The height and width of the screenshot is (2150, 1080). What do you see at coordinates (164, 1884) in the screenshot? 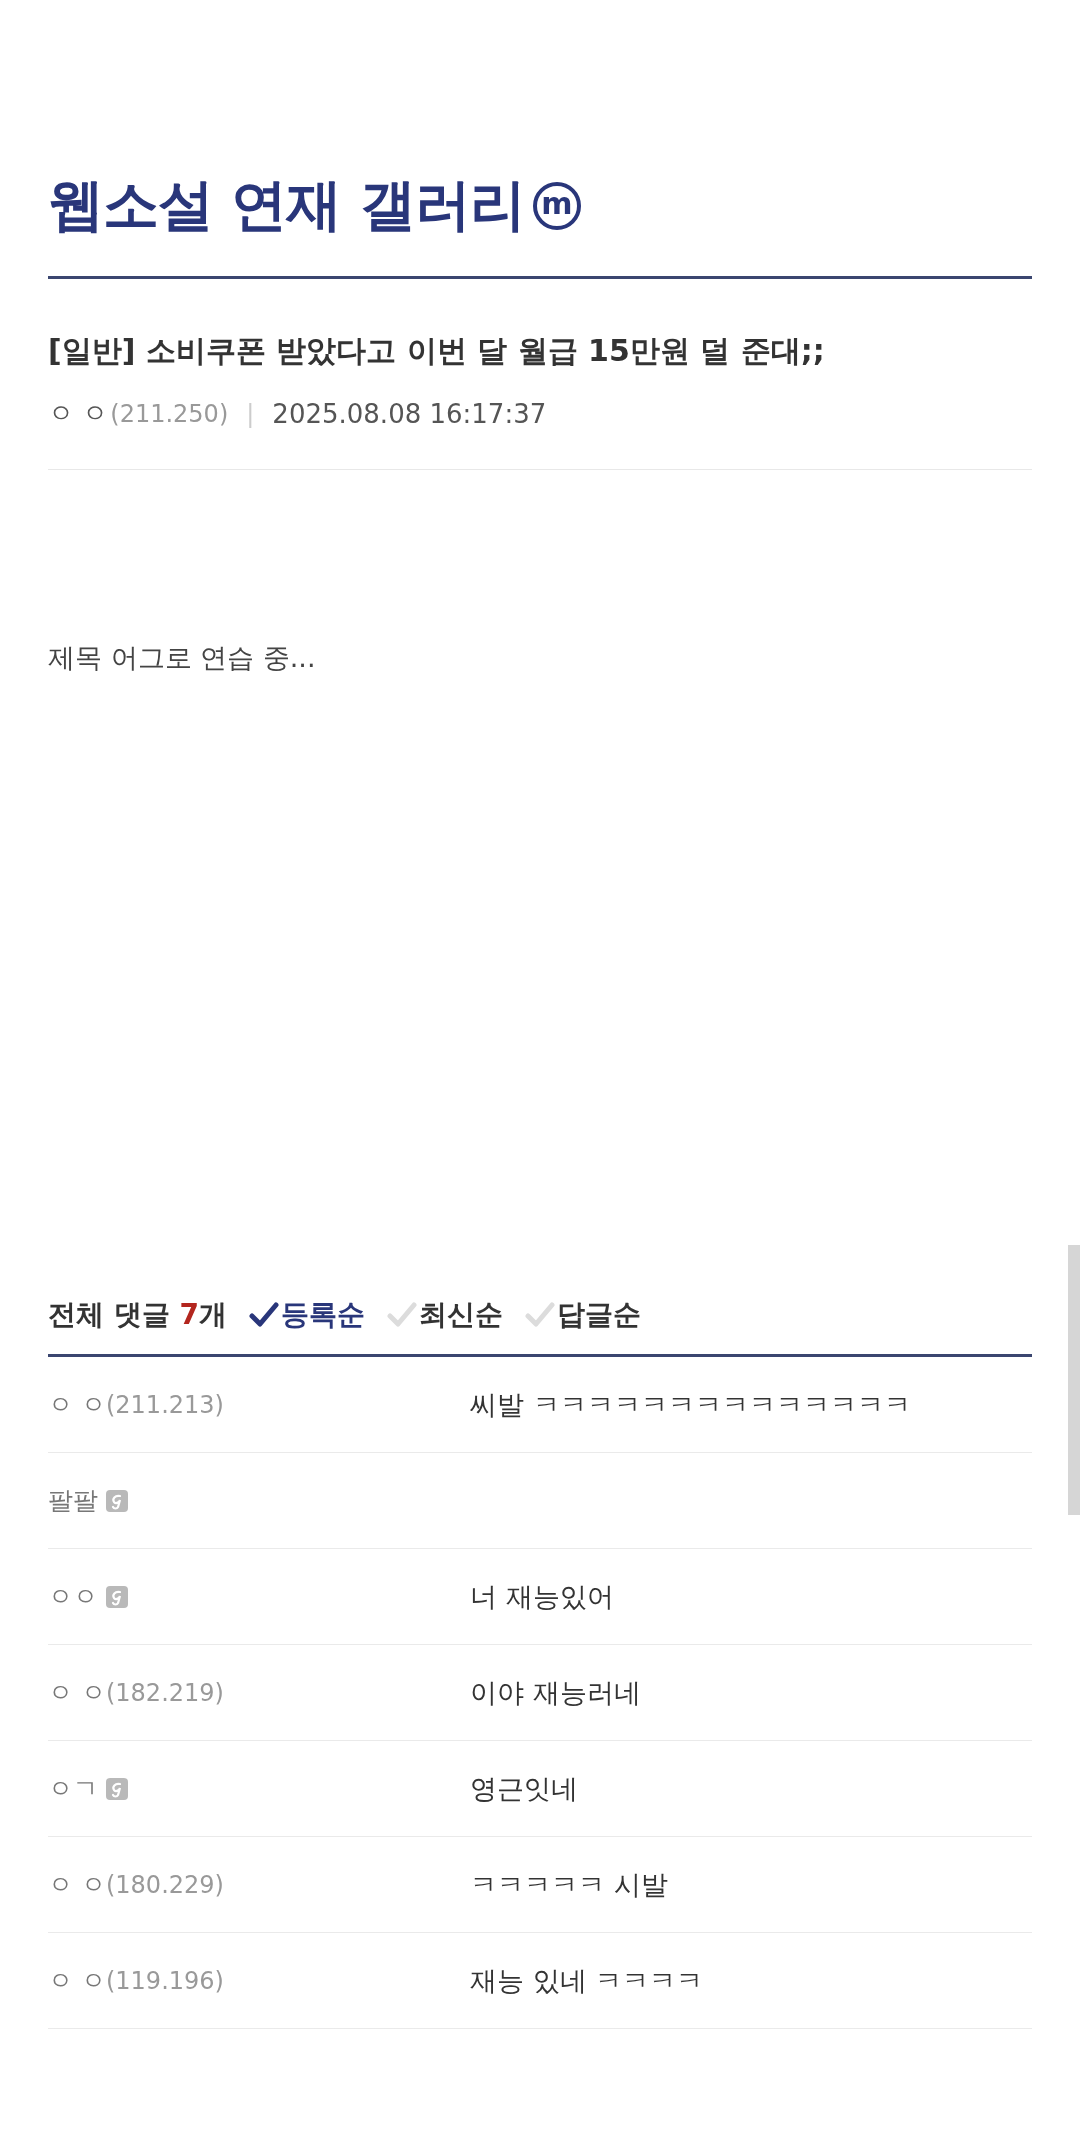
I see `ip-address: (180.229)` at bounding box center [164, 1884].